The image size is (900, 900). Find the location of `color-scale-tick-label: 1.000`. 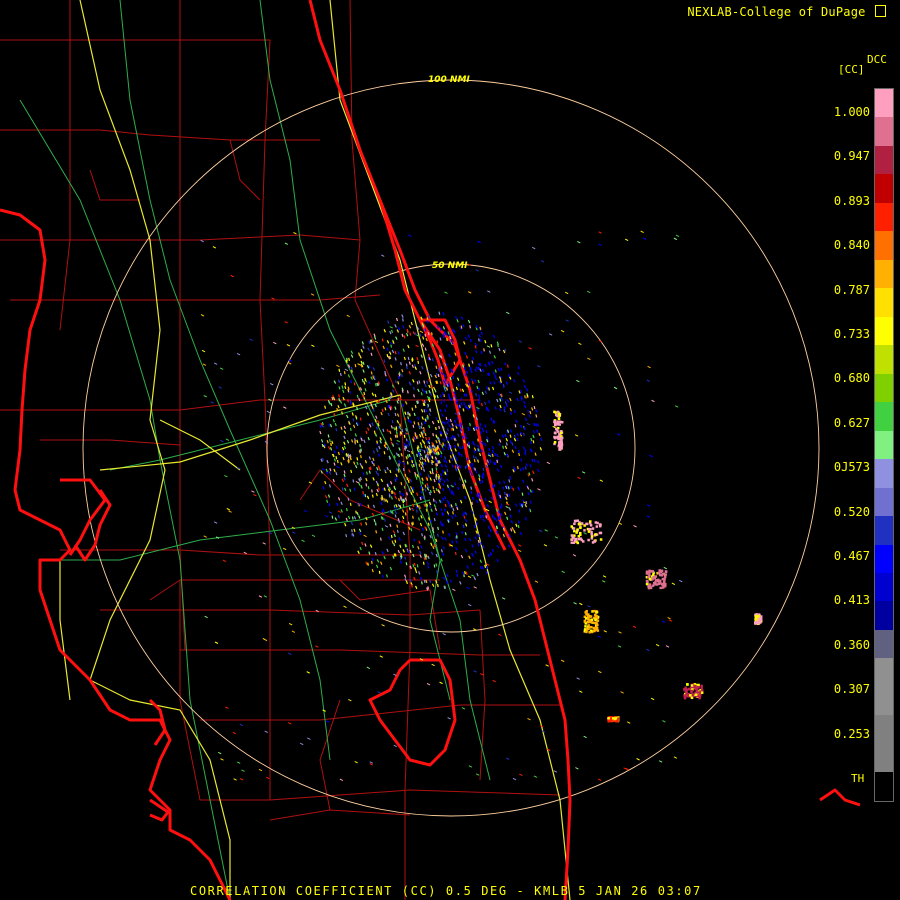

color-scale-tick-label: 1.000 is located at coordinates (851, 112).